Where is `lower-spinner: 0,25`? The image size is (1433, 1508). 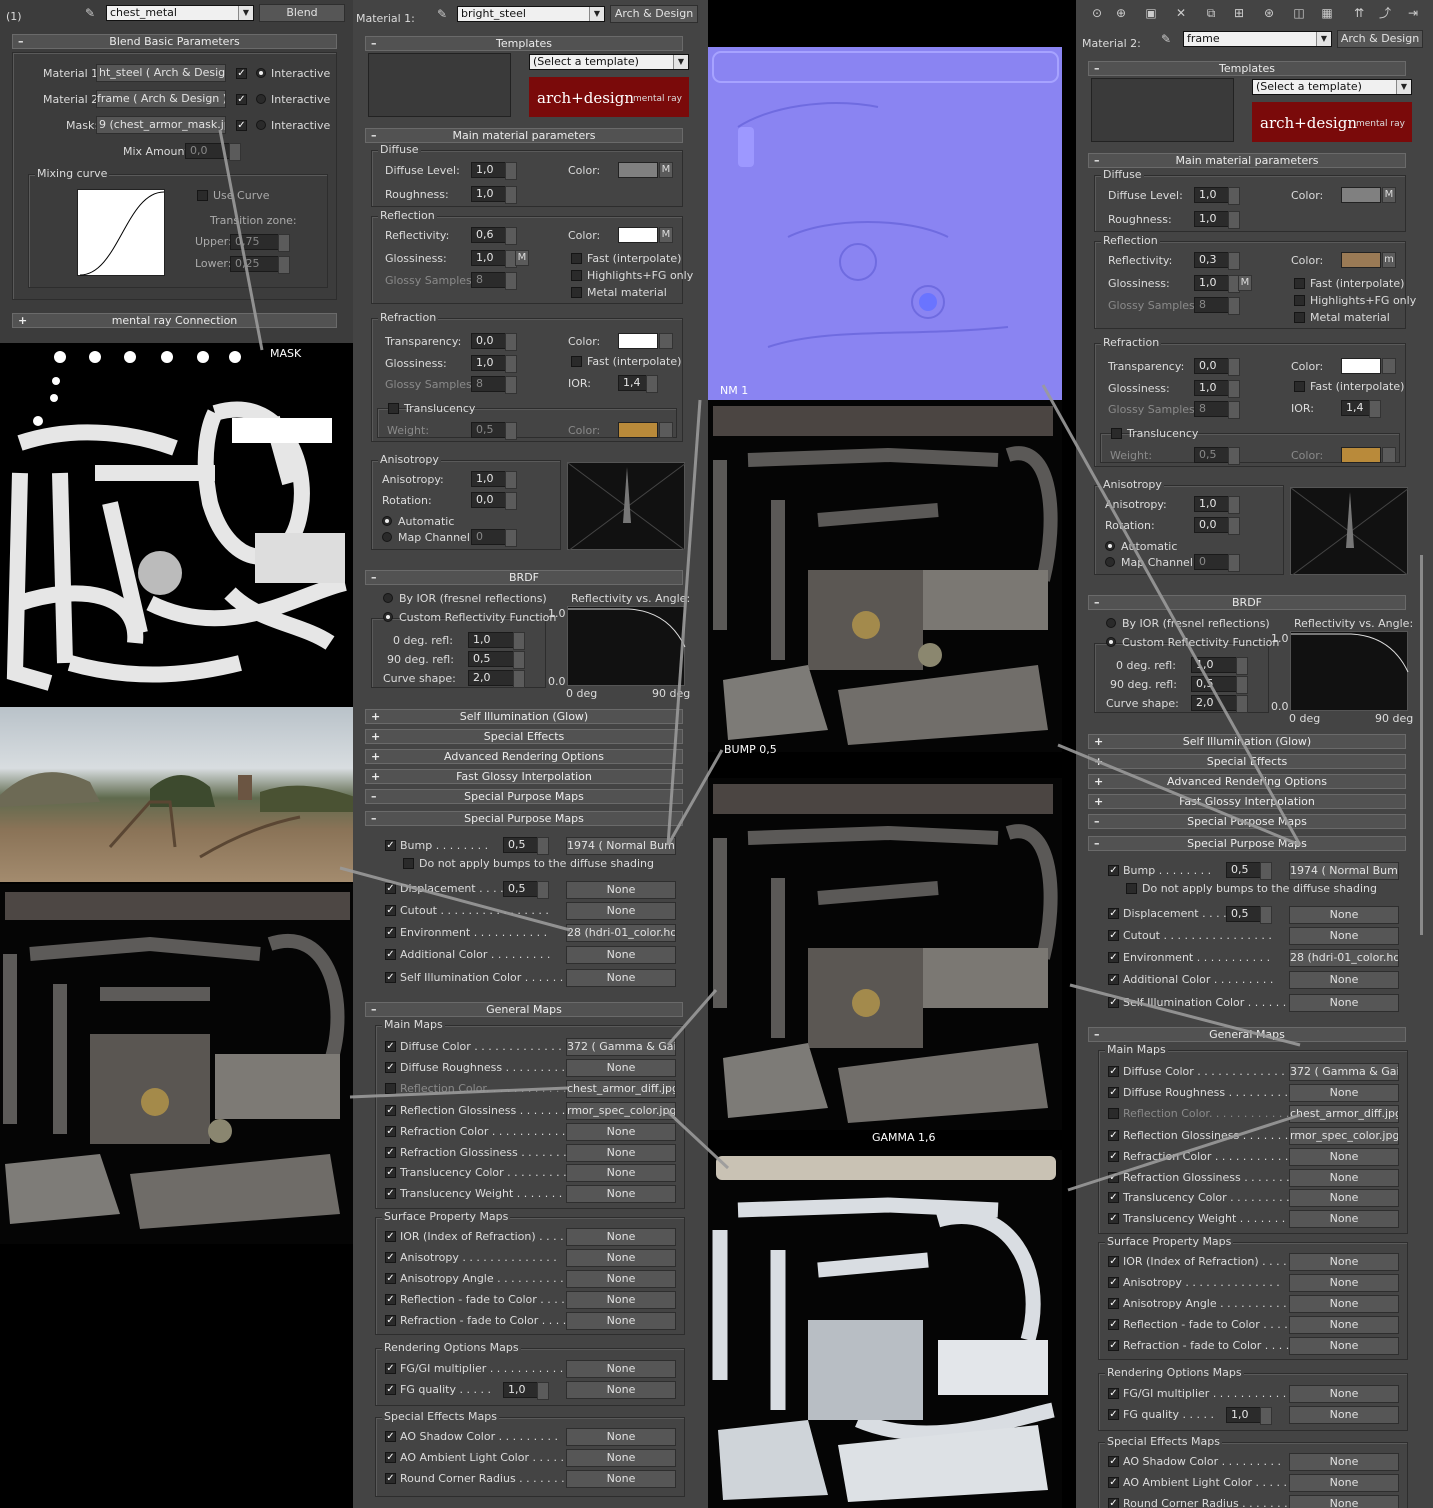 lower-spinner: 0,25 is located at coordinates (260, 265).